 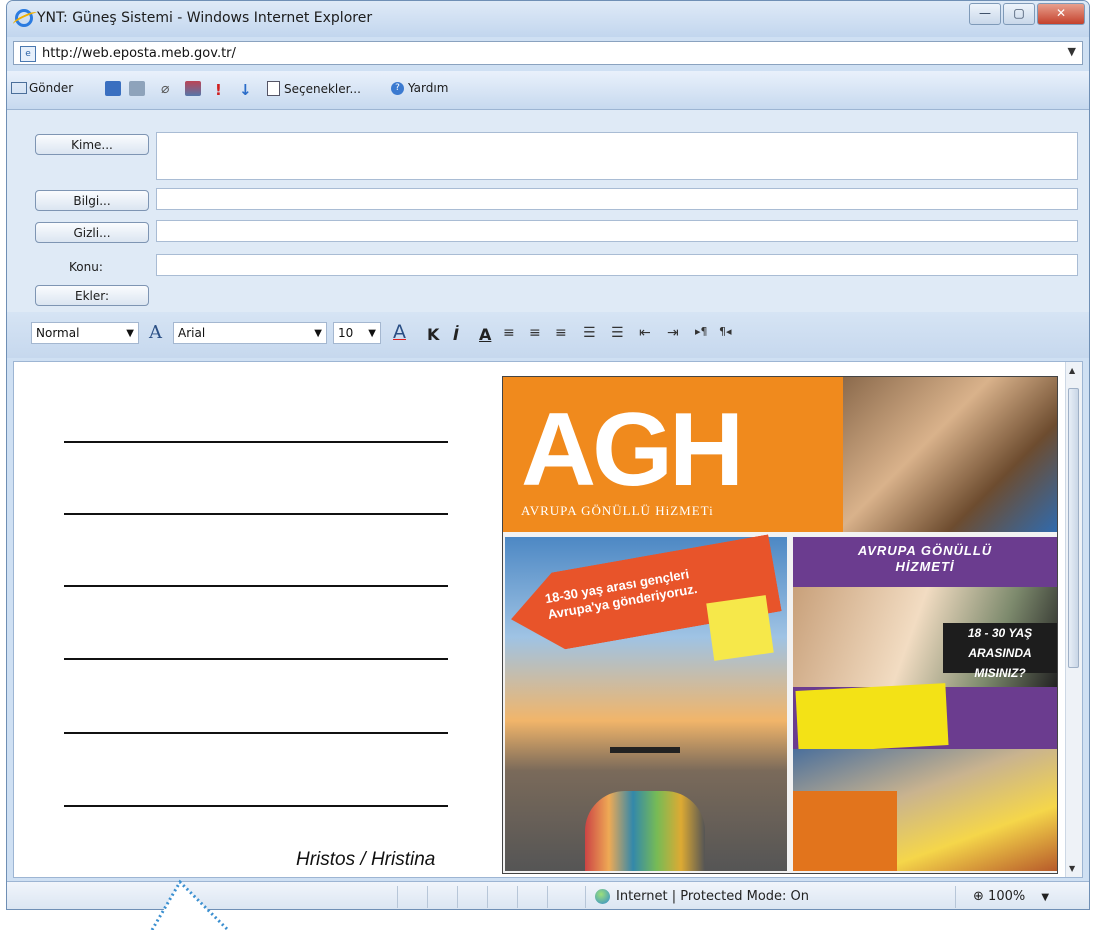 What do you see at coordinates (399, 332) in the screenshot?
I see `font-color-icon: A` at bounding box center [399, 332].